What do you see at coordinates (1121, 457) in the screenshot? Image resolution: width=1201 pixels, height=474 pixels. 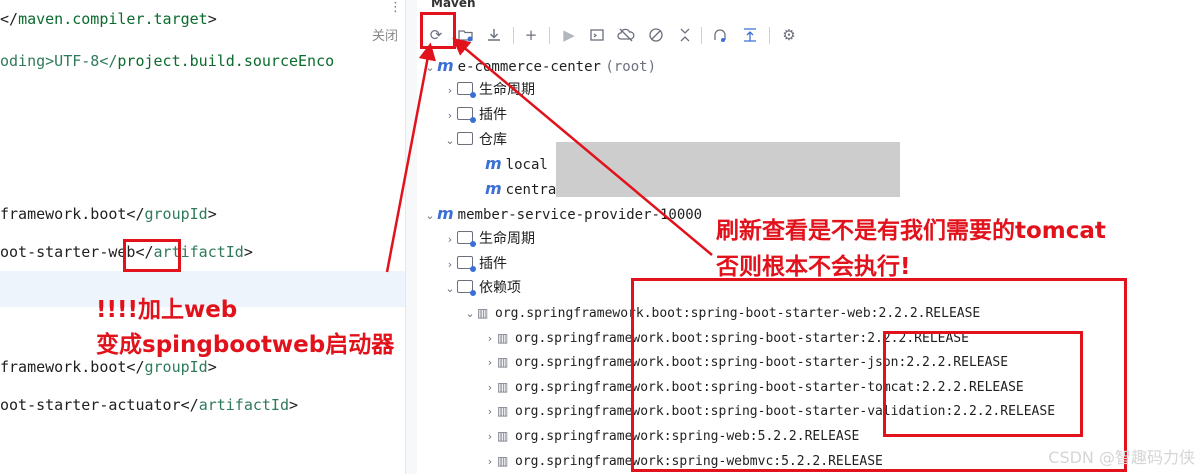 I see `watermark: CSDN @智趣码力侠` at bounding box center [1121, 457].